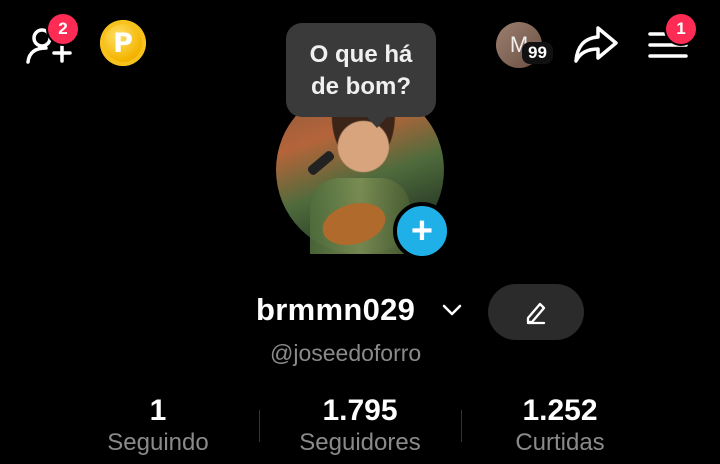 The width and height of the screenshot is (720, 464). What do you see at coordinates (360, 442) in the screenshot?
I see `followers-label: Seguidores` at bounding box center [360, 442].